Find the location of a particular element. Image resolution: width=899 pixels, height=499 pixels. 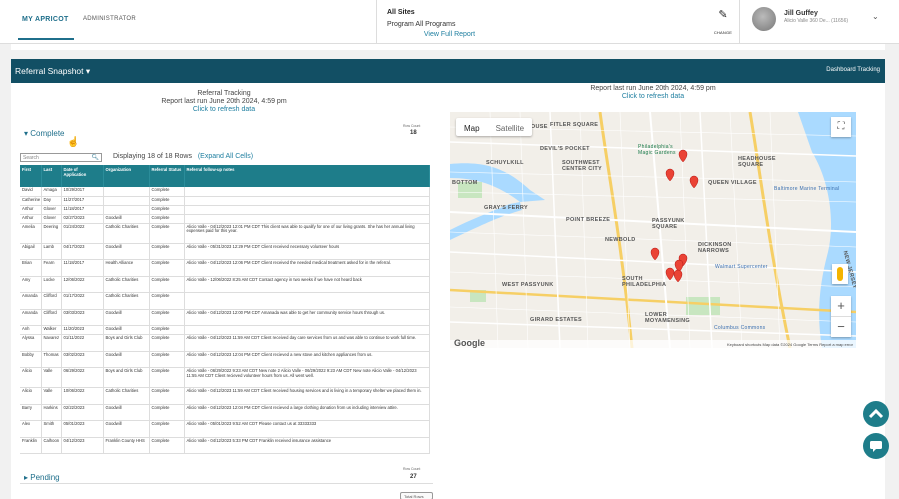

table-row: Catherine Day 11/27/2017 Complete is located at coordinates (225, 201).